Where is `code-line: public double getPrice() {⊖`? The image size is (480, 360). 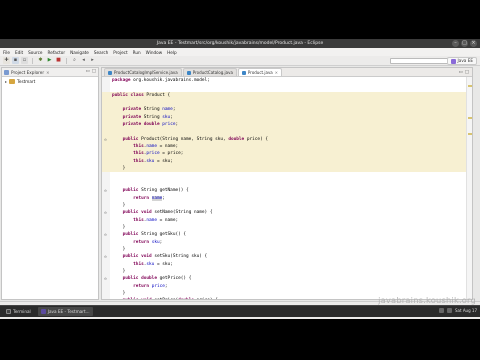
code-line: public double getPrice() {⊖ is located at coordinates (284, 278).